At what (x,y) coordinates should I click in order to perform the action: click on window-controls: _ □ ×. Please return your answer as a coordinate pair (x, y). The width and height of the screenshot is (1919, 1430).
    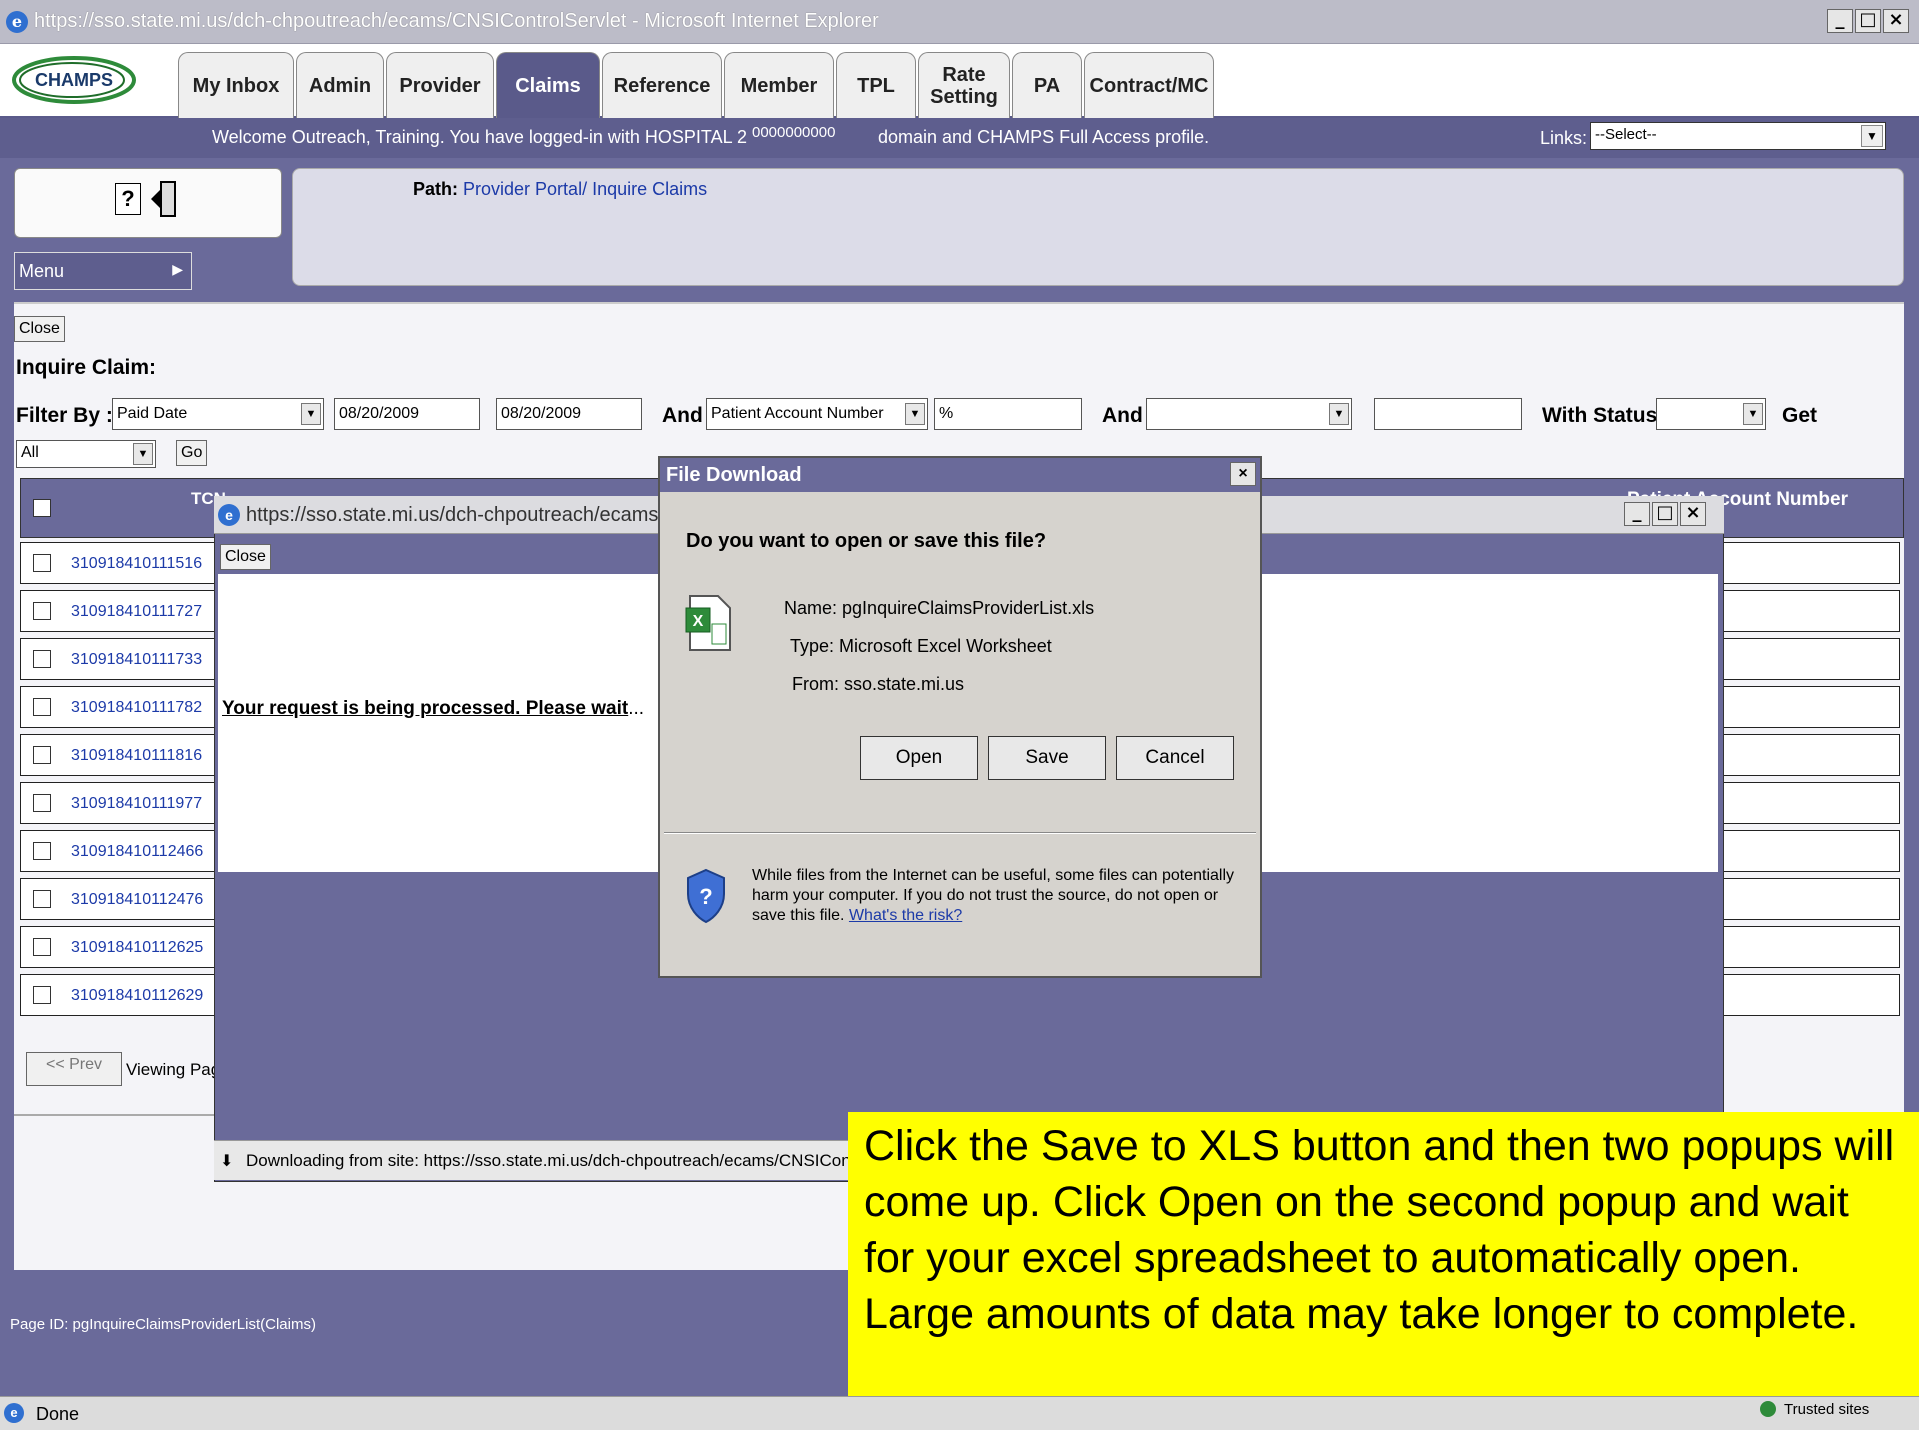
    Looking at the image, I should click on (1868, 21).